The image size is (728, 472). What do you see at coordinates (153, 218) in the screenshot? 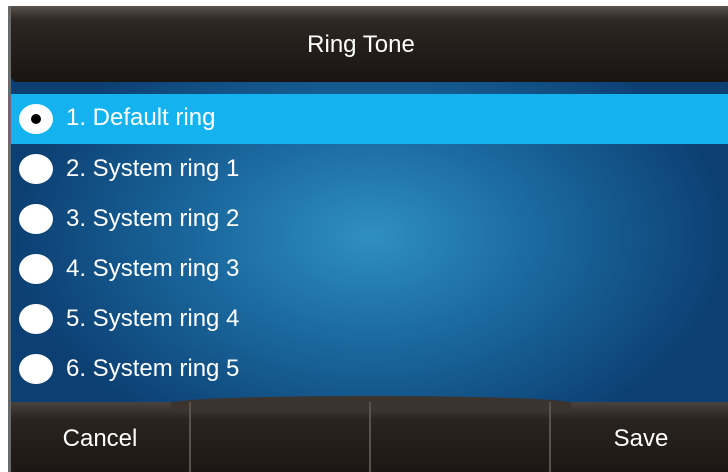
I see `ringtone-label: 3. System ring 2` at bounding box center [153, 218].